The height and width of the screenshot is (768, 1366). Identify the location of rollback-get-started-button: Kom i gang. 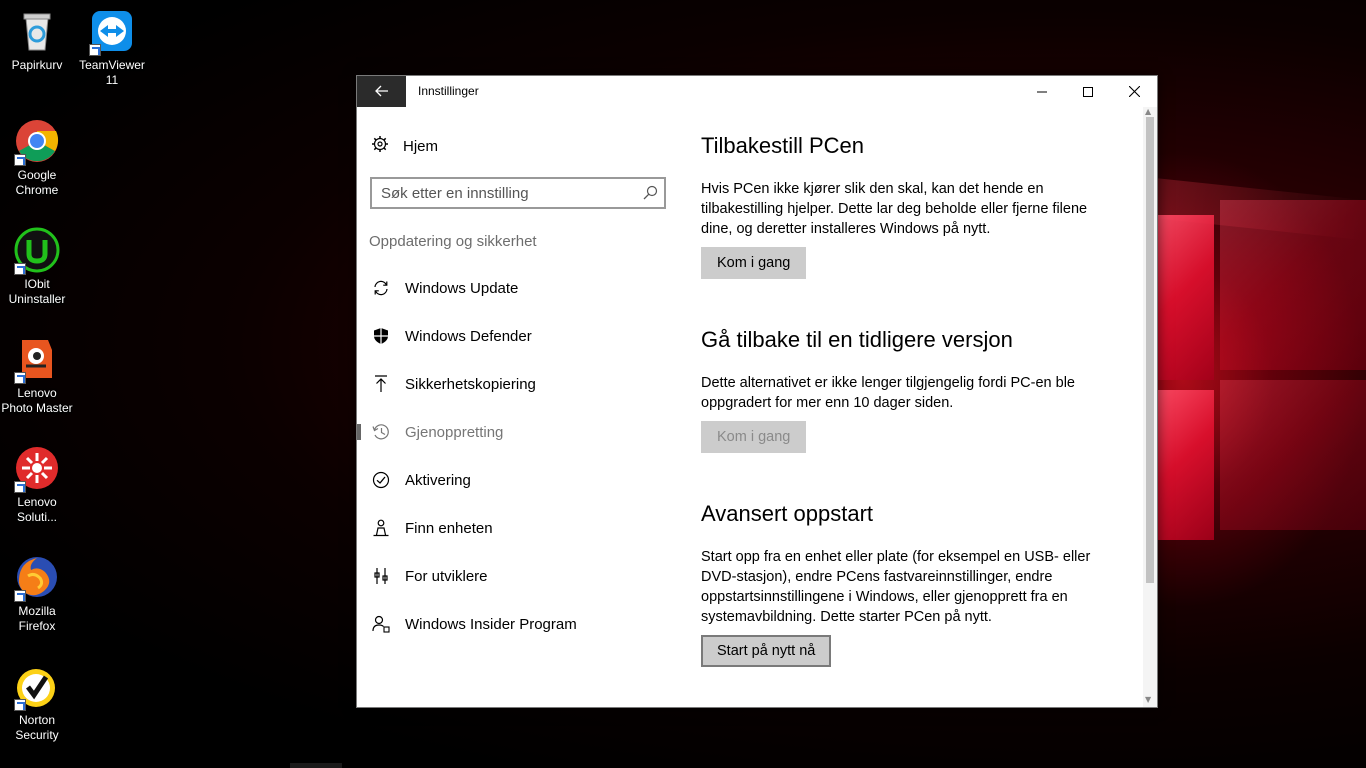
(754, 437).